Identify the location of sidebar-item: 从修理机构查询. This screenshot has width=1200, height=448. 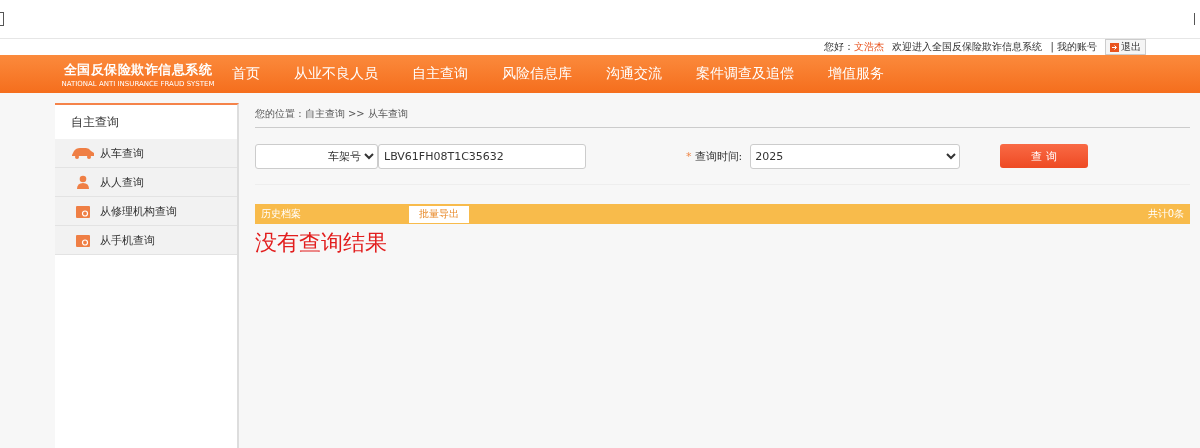
(146, 211).